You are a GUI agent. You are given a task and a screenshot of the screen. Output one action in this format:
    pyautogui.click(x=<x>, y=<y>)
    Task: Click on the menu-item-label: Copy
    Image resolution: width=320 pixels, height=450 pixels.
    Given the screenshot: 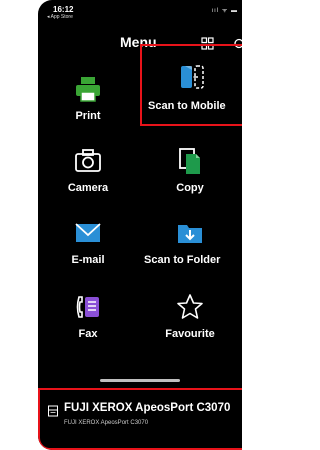 What is the action you would take?
    pyautogui.click(x=190, y=188)
    